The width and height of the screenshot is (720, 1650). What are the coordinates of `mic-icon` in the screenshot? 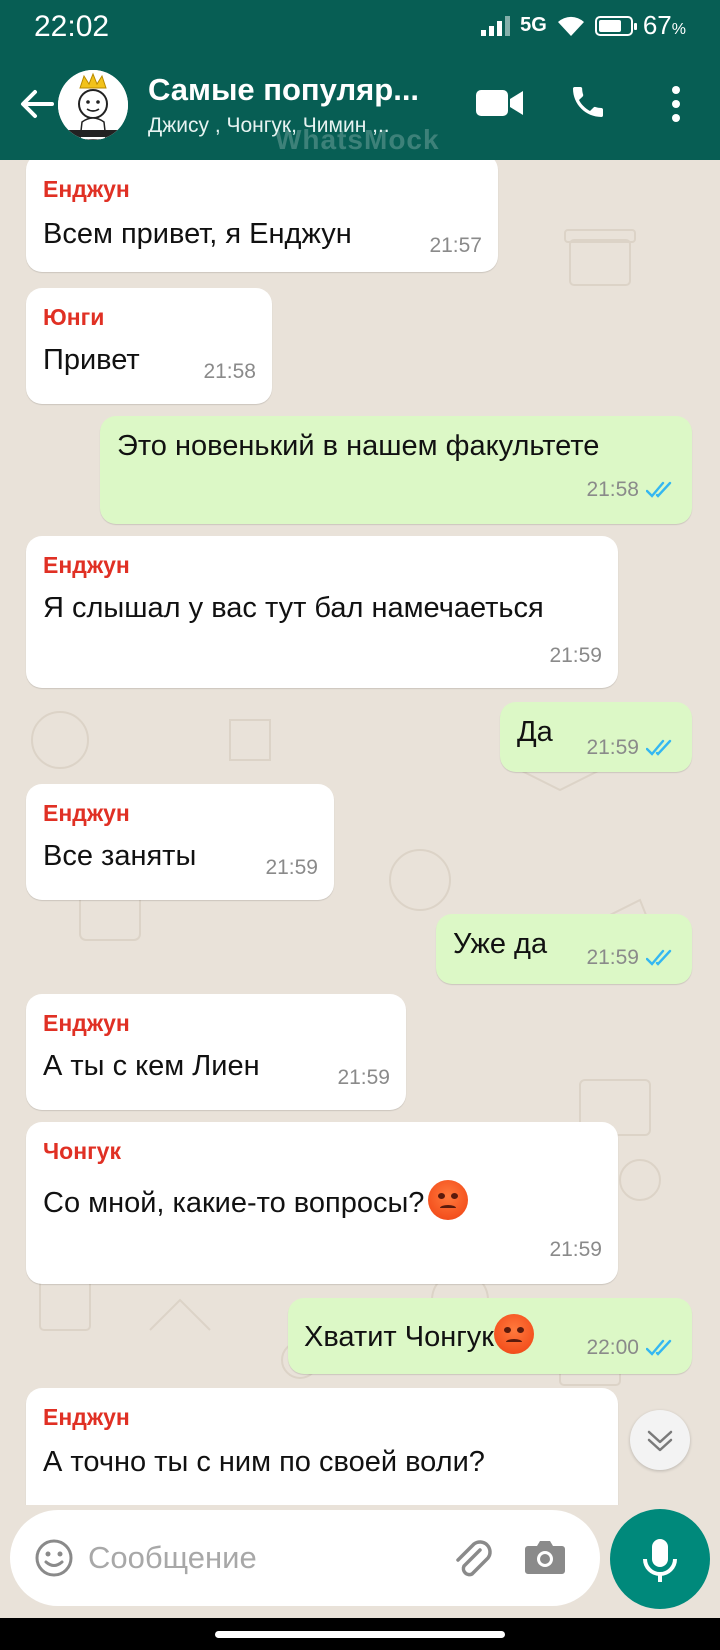 It's located at (660, 1560).